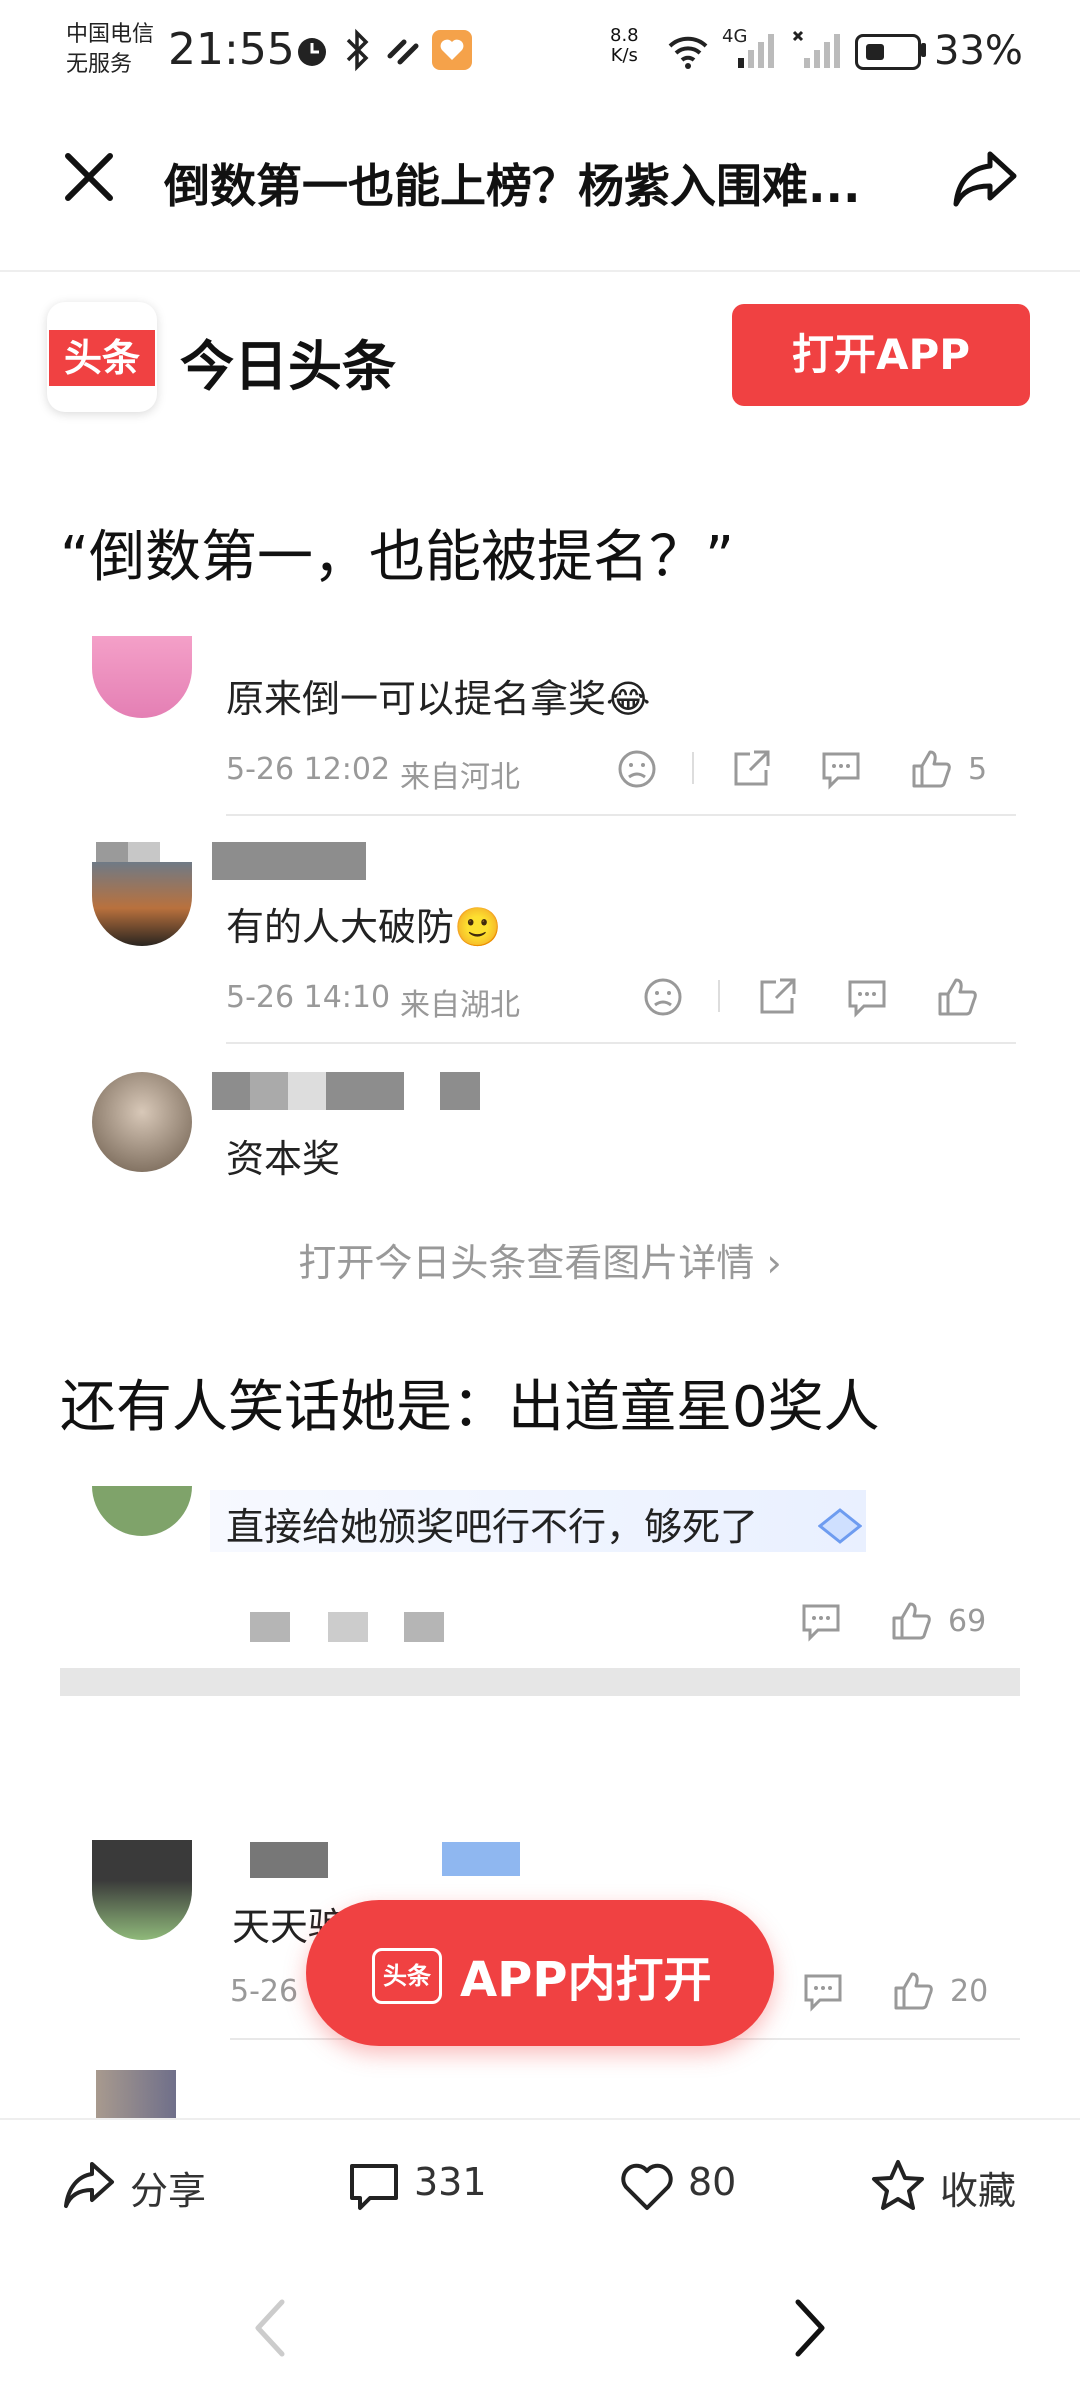 The width and height of the screenshot is (1080, 2400). Describe the element at coordinates (875, 52) in the screenshot. I see `battery-level` at that location.